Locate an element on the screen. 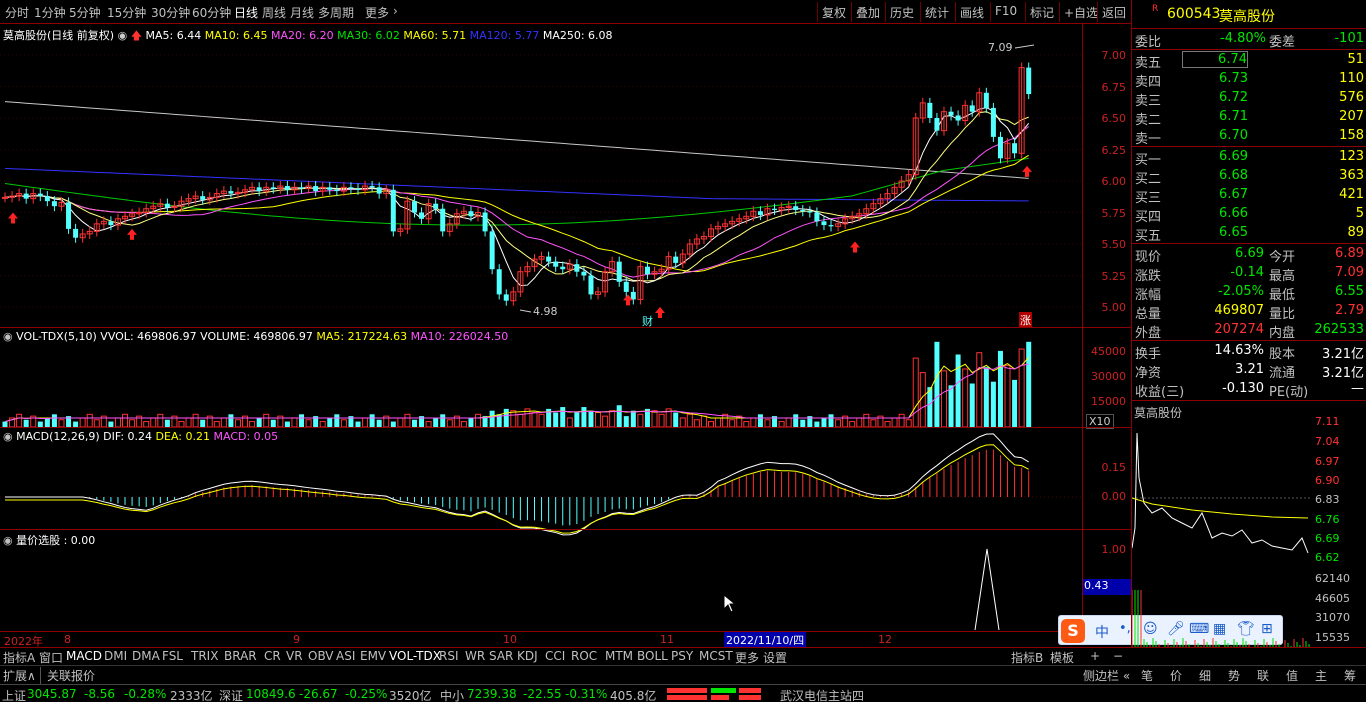 This screenshot has width=1366, height=702. expand-button: 扩展∧ is located at coordinates (22, 675).